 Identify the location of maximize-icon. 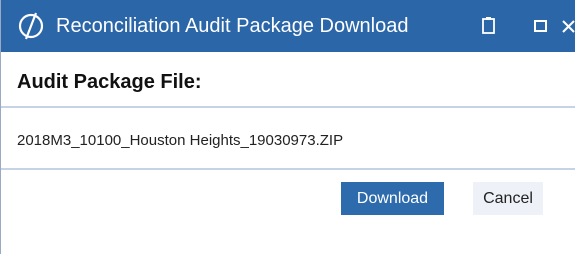
(541, 26).